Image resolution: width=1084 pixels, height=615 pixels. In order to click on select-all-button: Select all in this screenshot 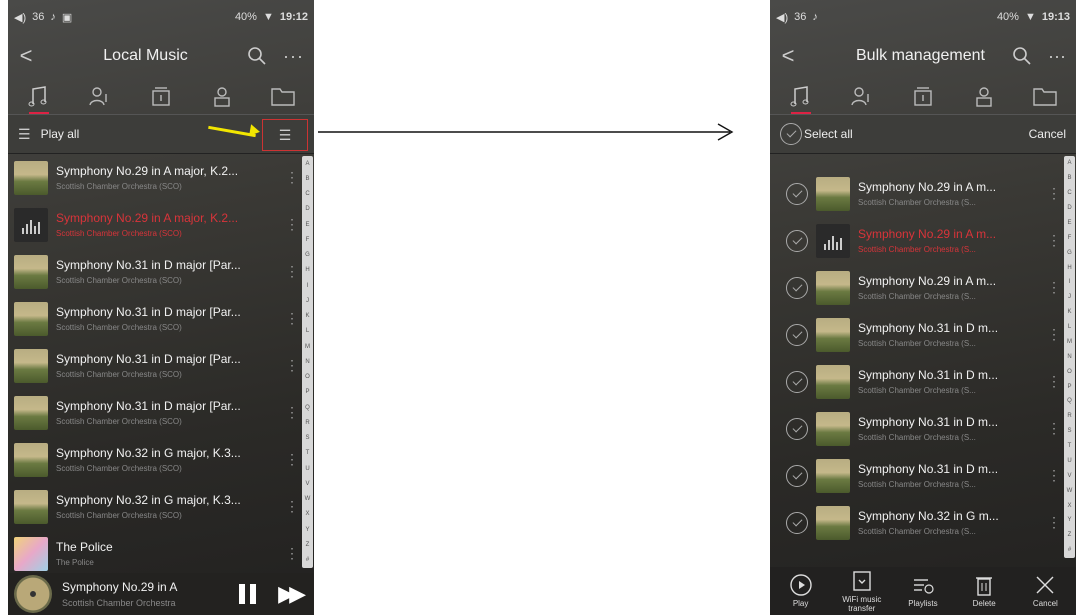, I will do `click(828, 134)`.